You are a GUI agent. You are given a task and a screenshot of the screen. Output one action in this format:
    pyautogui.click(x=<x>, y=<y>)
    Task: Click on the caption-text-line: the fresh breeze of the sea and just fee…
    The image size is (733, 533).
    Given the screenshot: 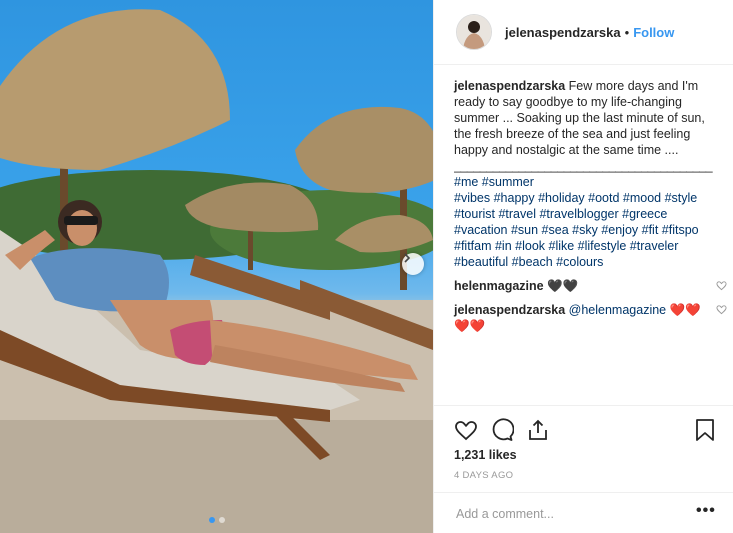 What is the action you would take?
    pyautogui.click(x=572, y=134)
    